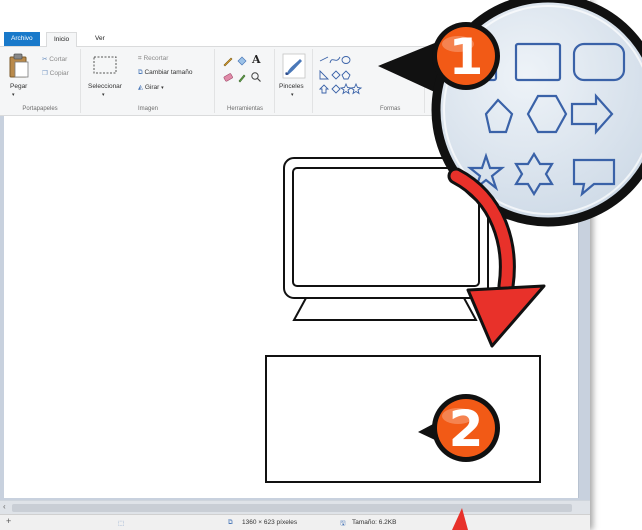 This screenshot has height=530, width=642. I want to click on callout-number-1: 1, so click(466, 57).